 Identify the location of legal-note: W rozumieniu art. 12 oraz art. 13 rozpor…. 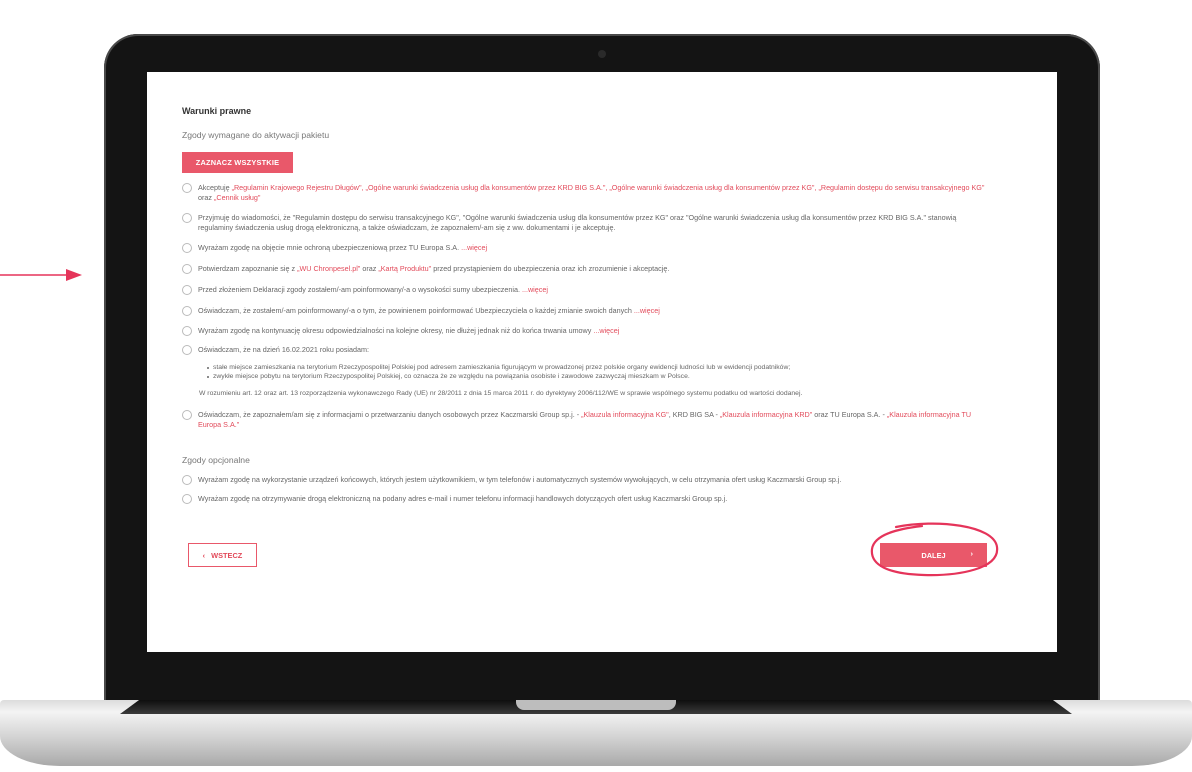
(501, 393).